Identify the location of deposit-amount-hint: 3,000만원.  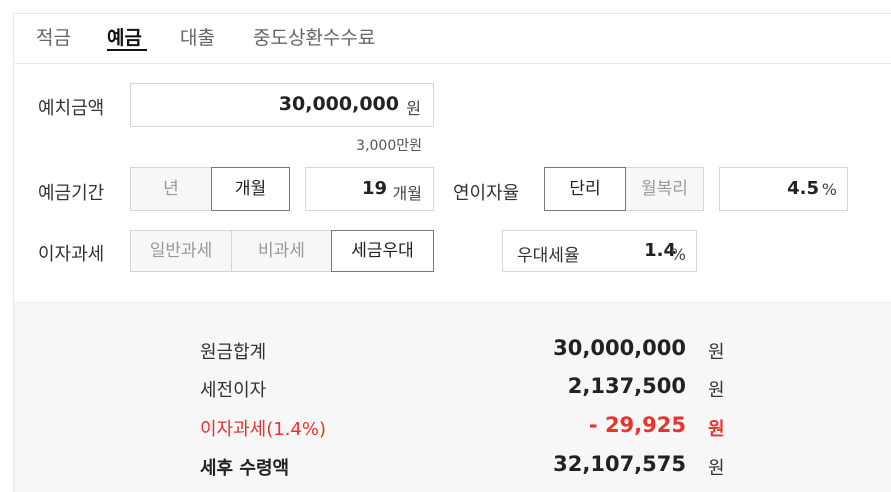
(389, 146).